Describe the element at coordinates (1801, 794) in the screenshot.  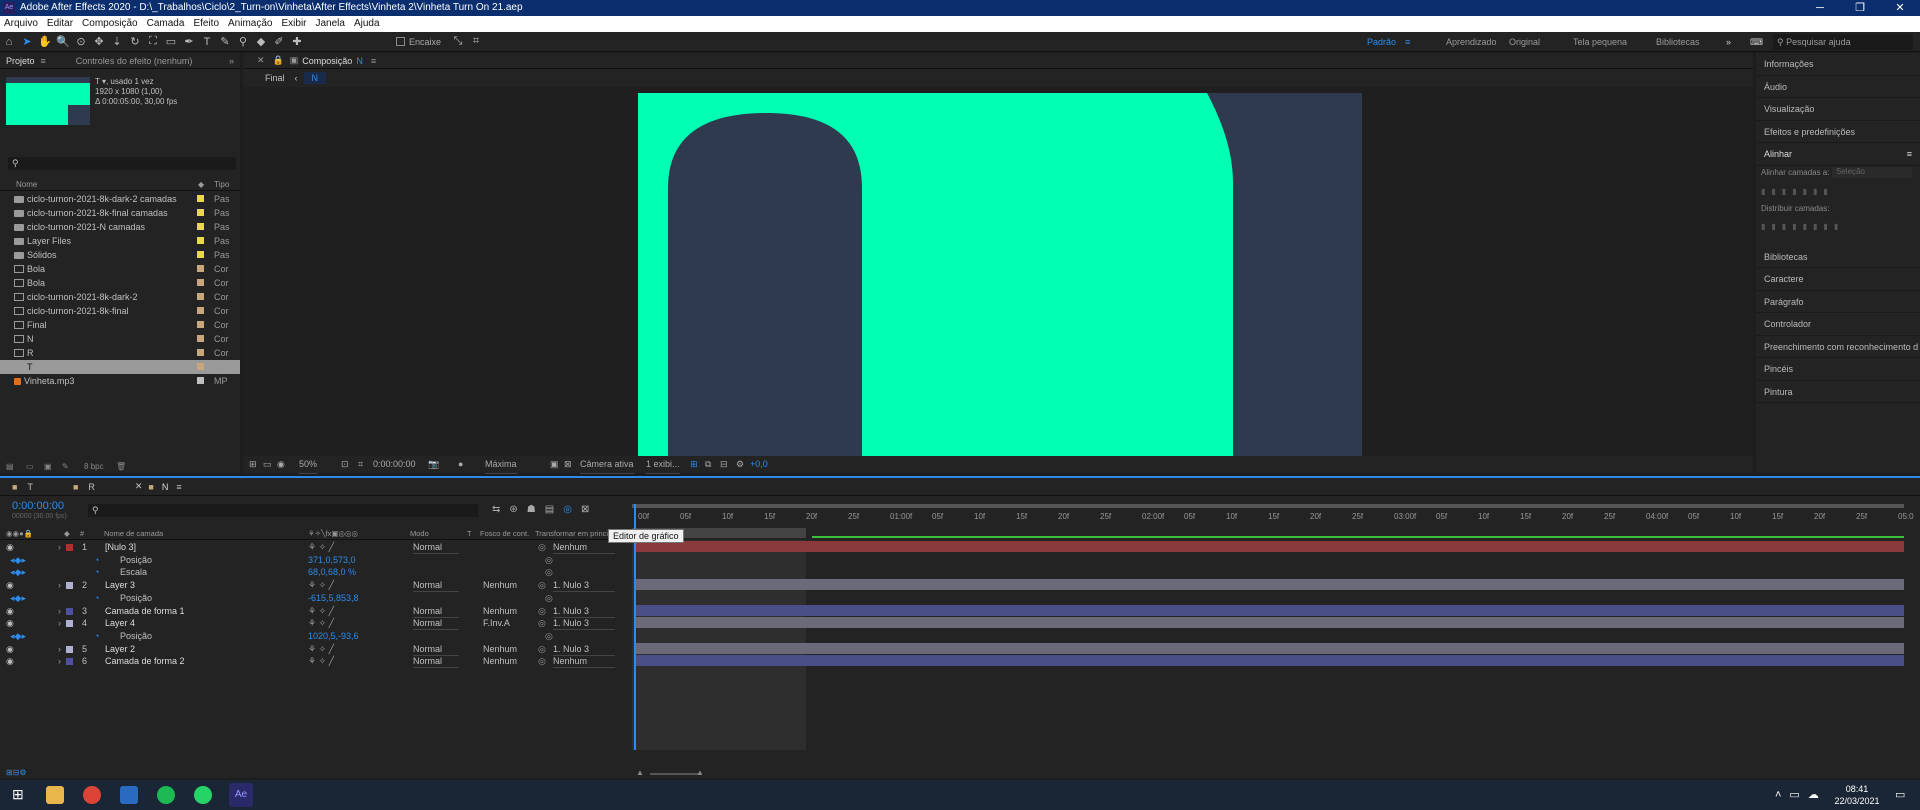
I see `tray-icons: ˄▭☁` at that location.